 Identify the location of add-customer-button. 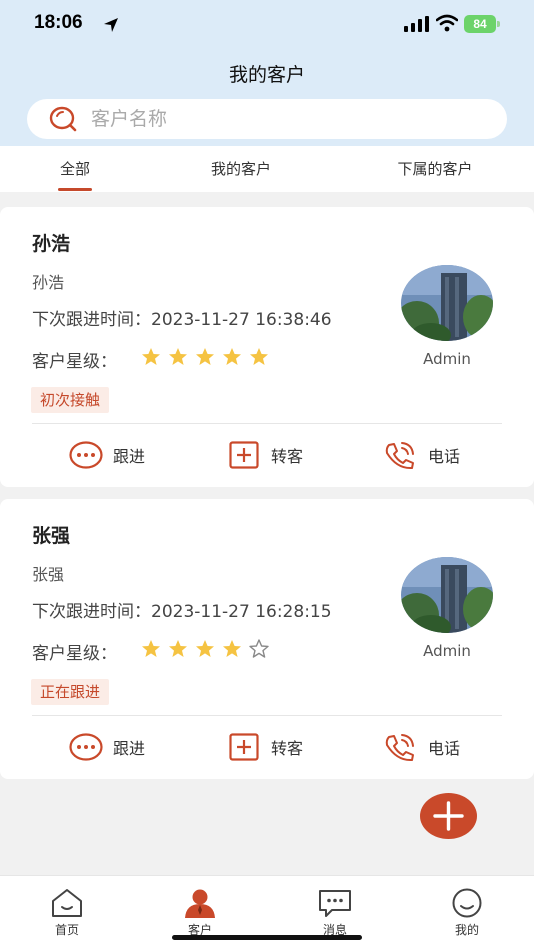
(448, 816).